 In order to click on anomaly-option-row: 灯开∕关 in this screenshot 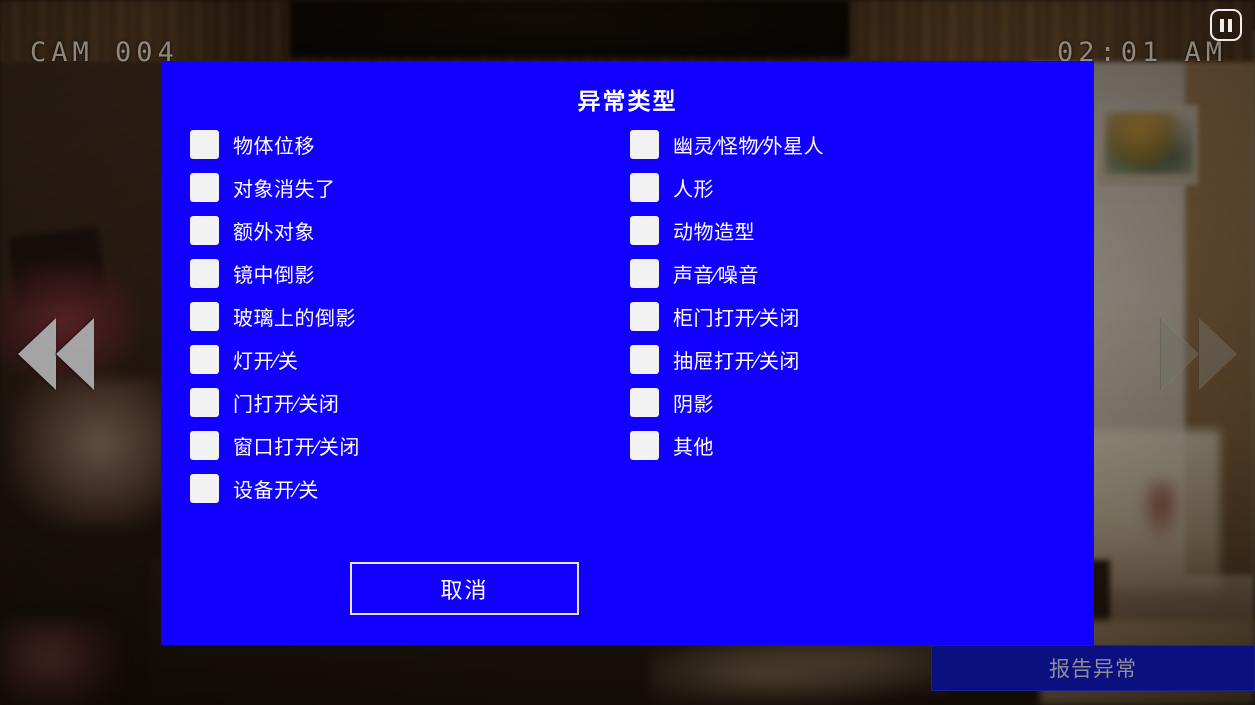, I will do `click(275, 359)`.